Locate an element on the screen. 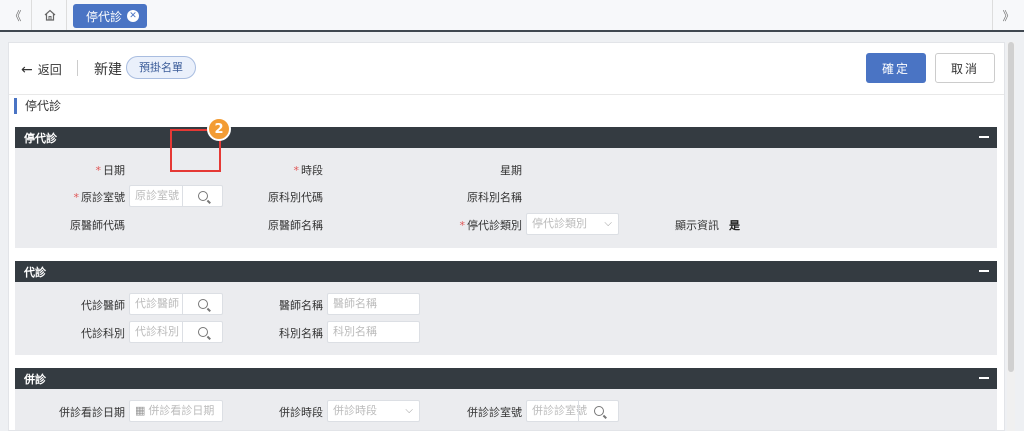  merge-room-input: 併診診室號 is located at coordinates (572, 411).